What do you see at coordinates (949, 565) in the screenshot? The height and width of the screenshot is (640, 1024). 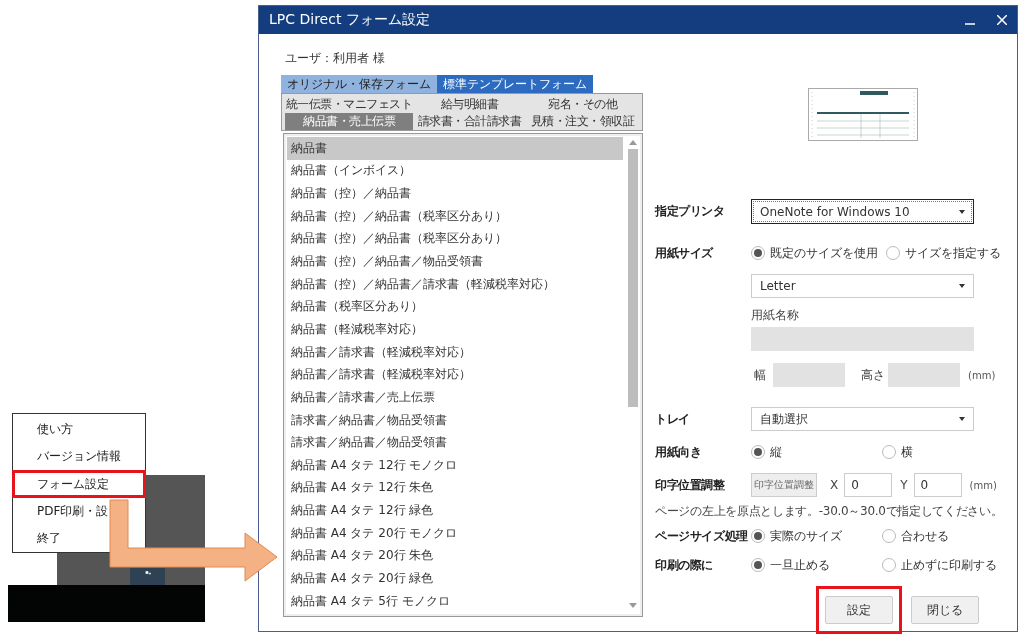 I see `radio-label: 止めずに印刷する` at bounding box center [949, 565].